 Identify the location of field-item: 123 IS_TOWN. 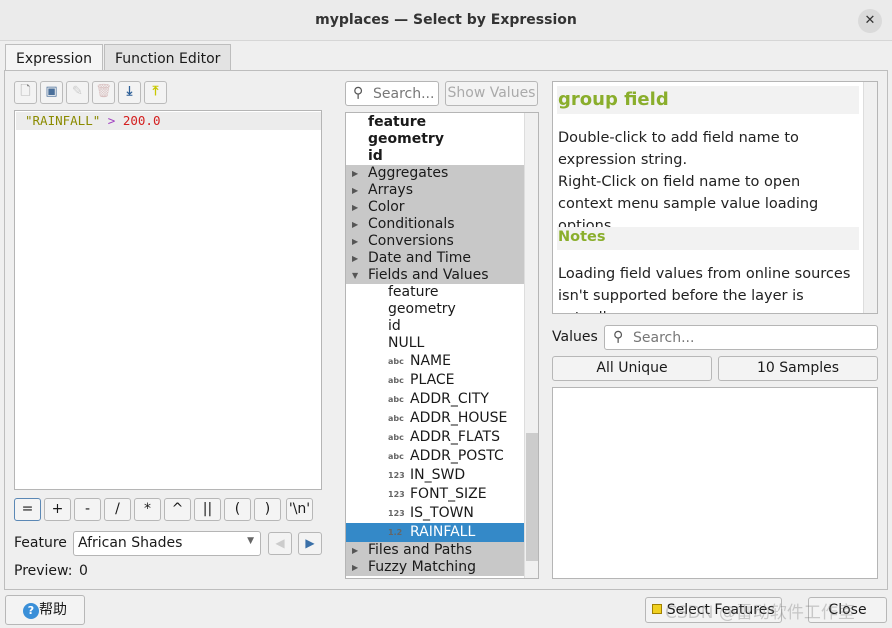
(435, 513).